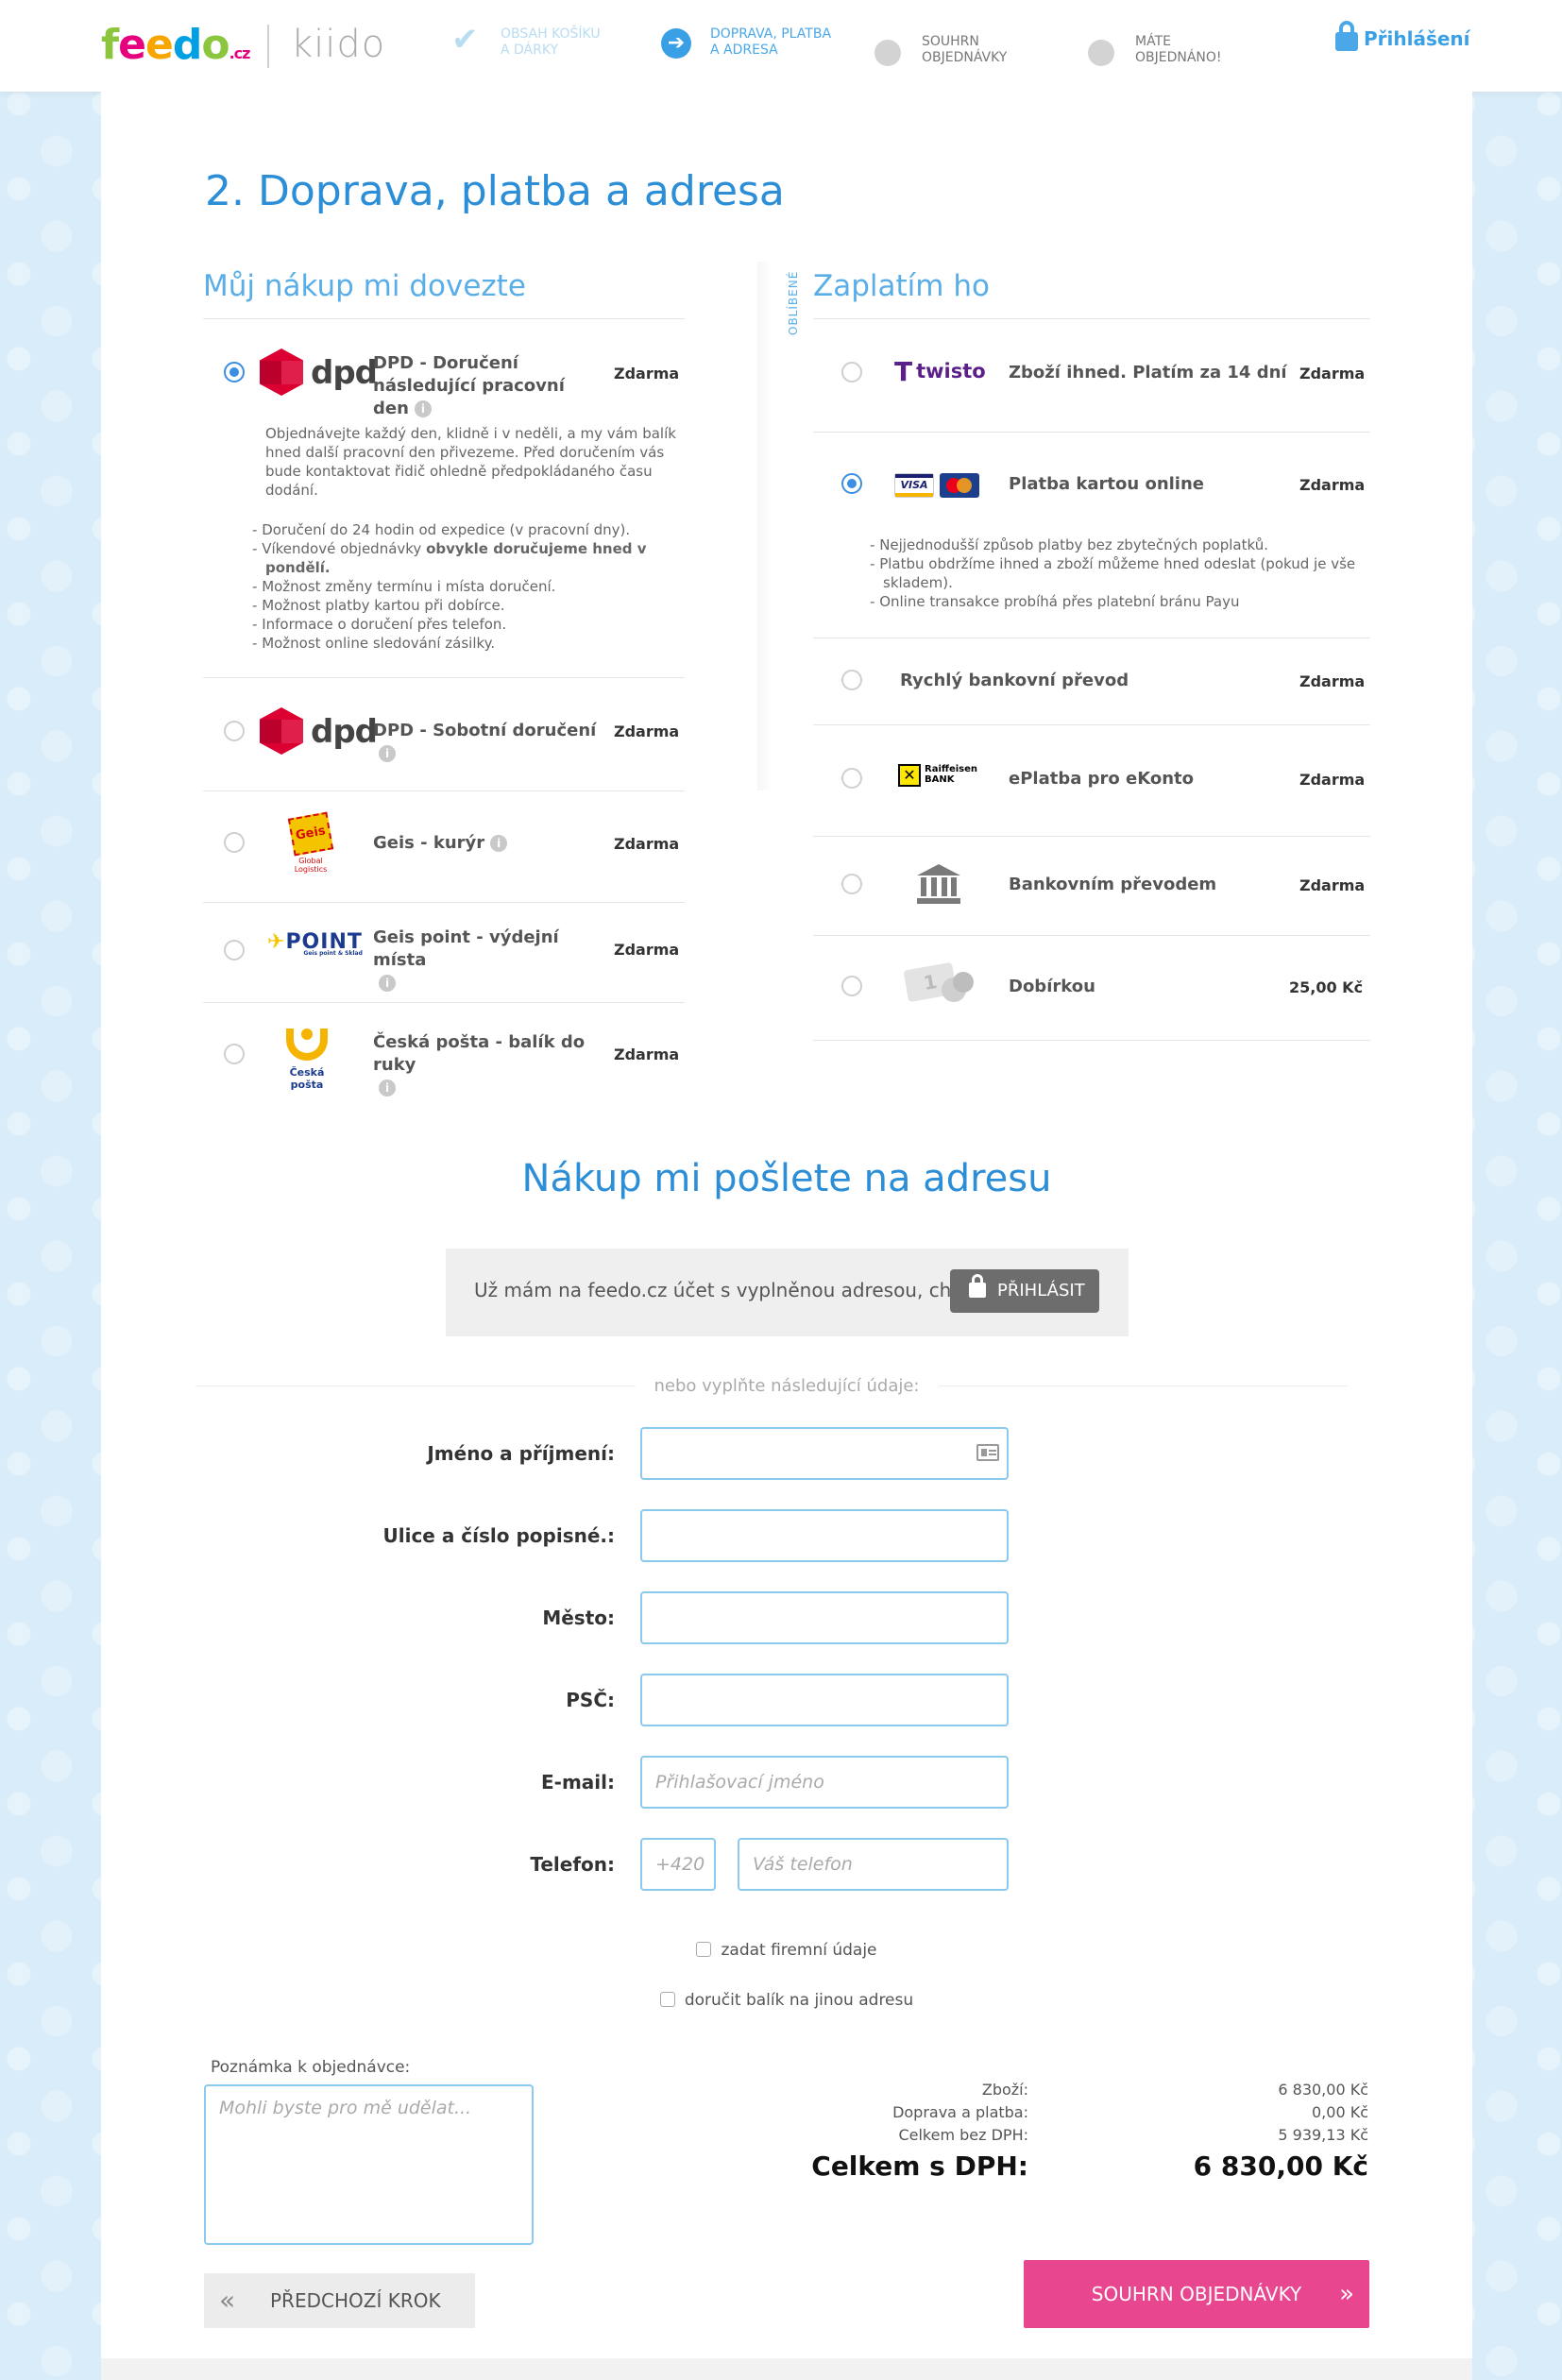 The image size is (1562, 2380). I want to click on previous-step-button: « PŘEDCHOZÍ KROK, so click(339, 2300).